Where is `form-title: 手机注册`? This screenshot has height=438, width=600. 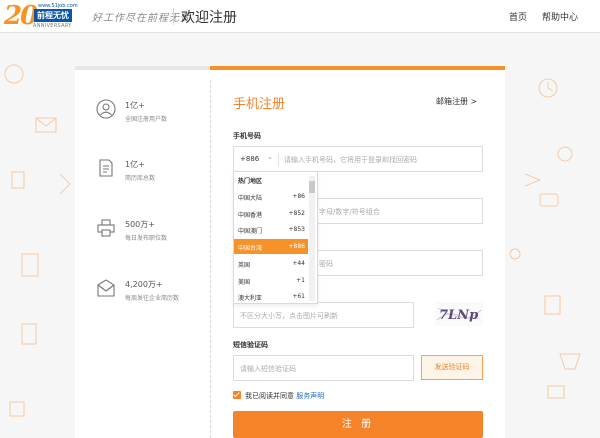 form-title: 手机注册 is located at coordinates (259, 104).